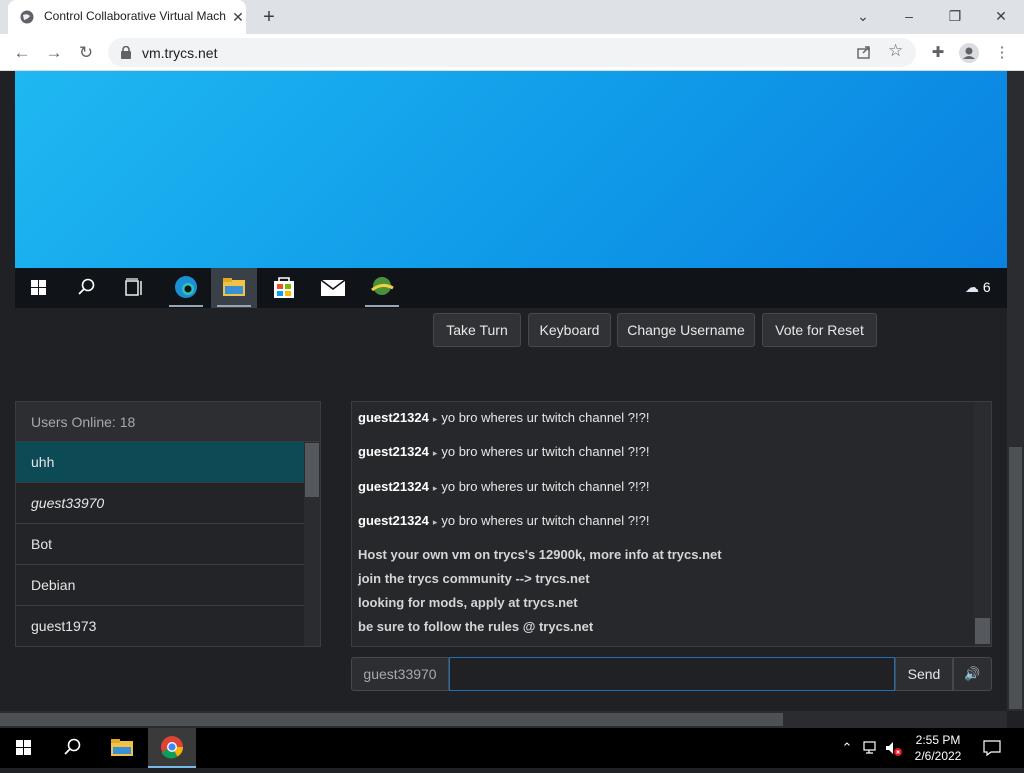 The height and width of the screenshot is (773, 1024). Describe the element at coordinates (1001, 16) in the screenshot. I see `close-window-icon: ✕` at that location.